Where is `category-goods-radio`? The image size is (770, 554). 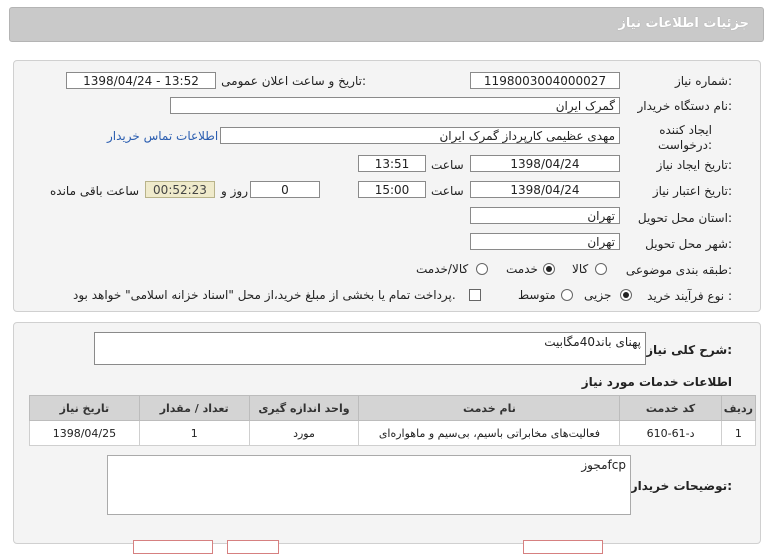
category-goods-radio is located at coordinates (601, 269).